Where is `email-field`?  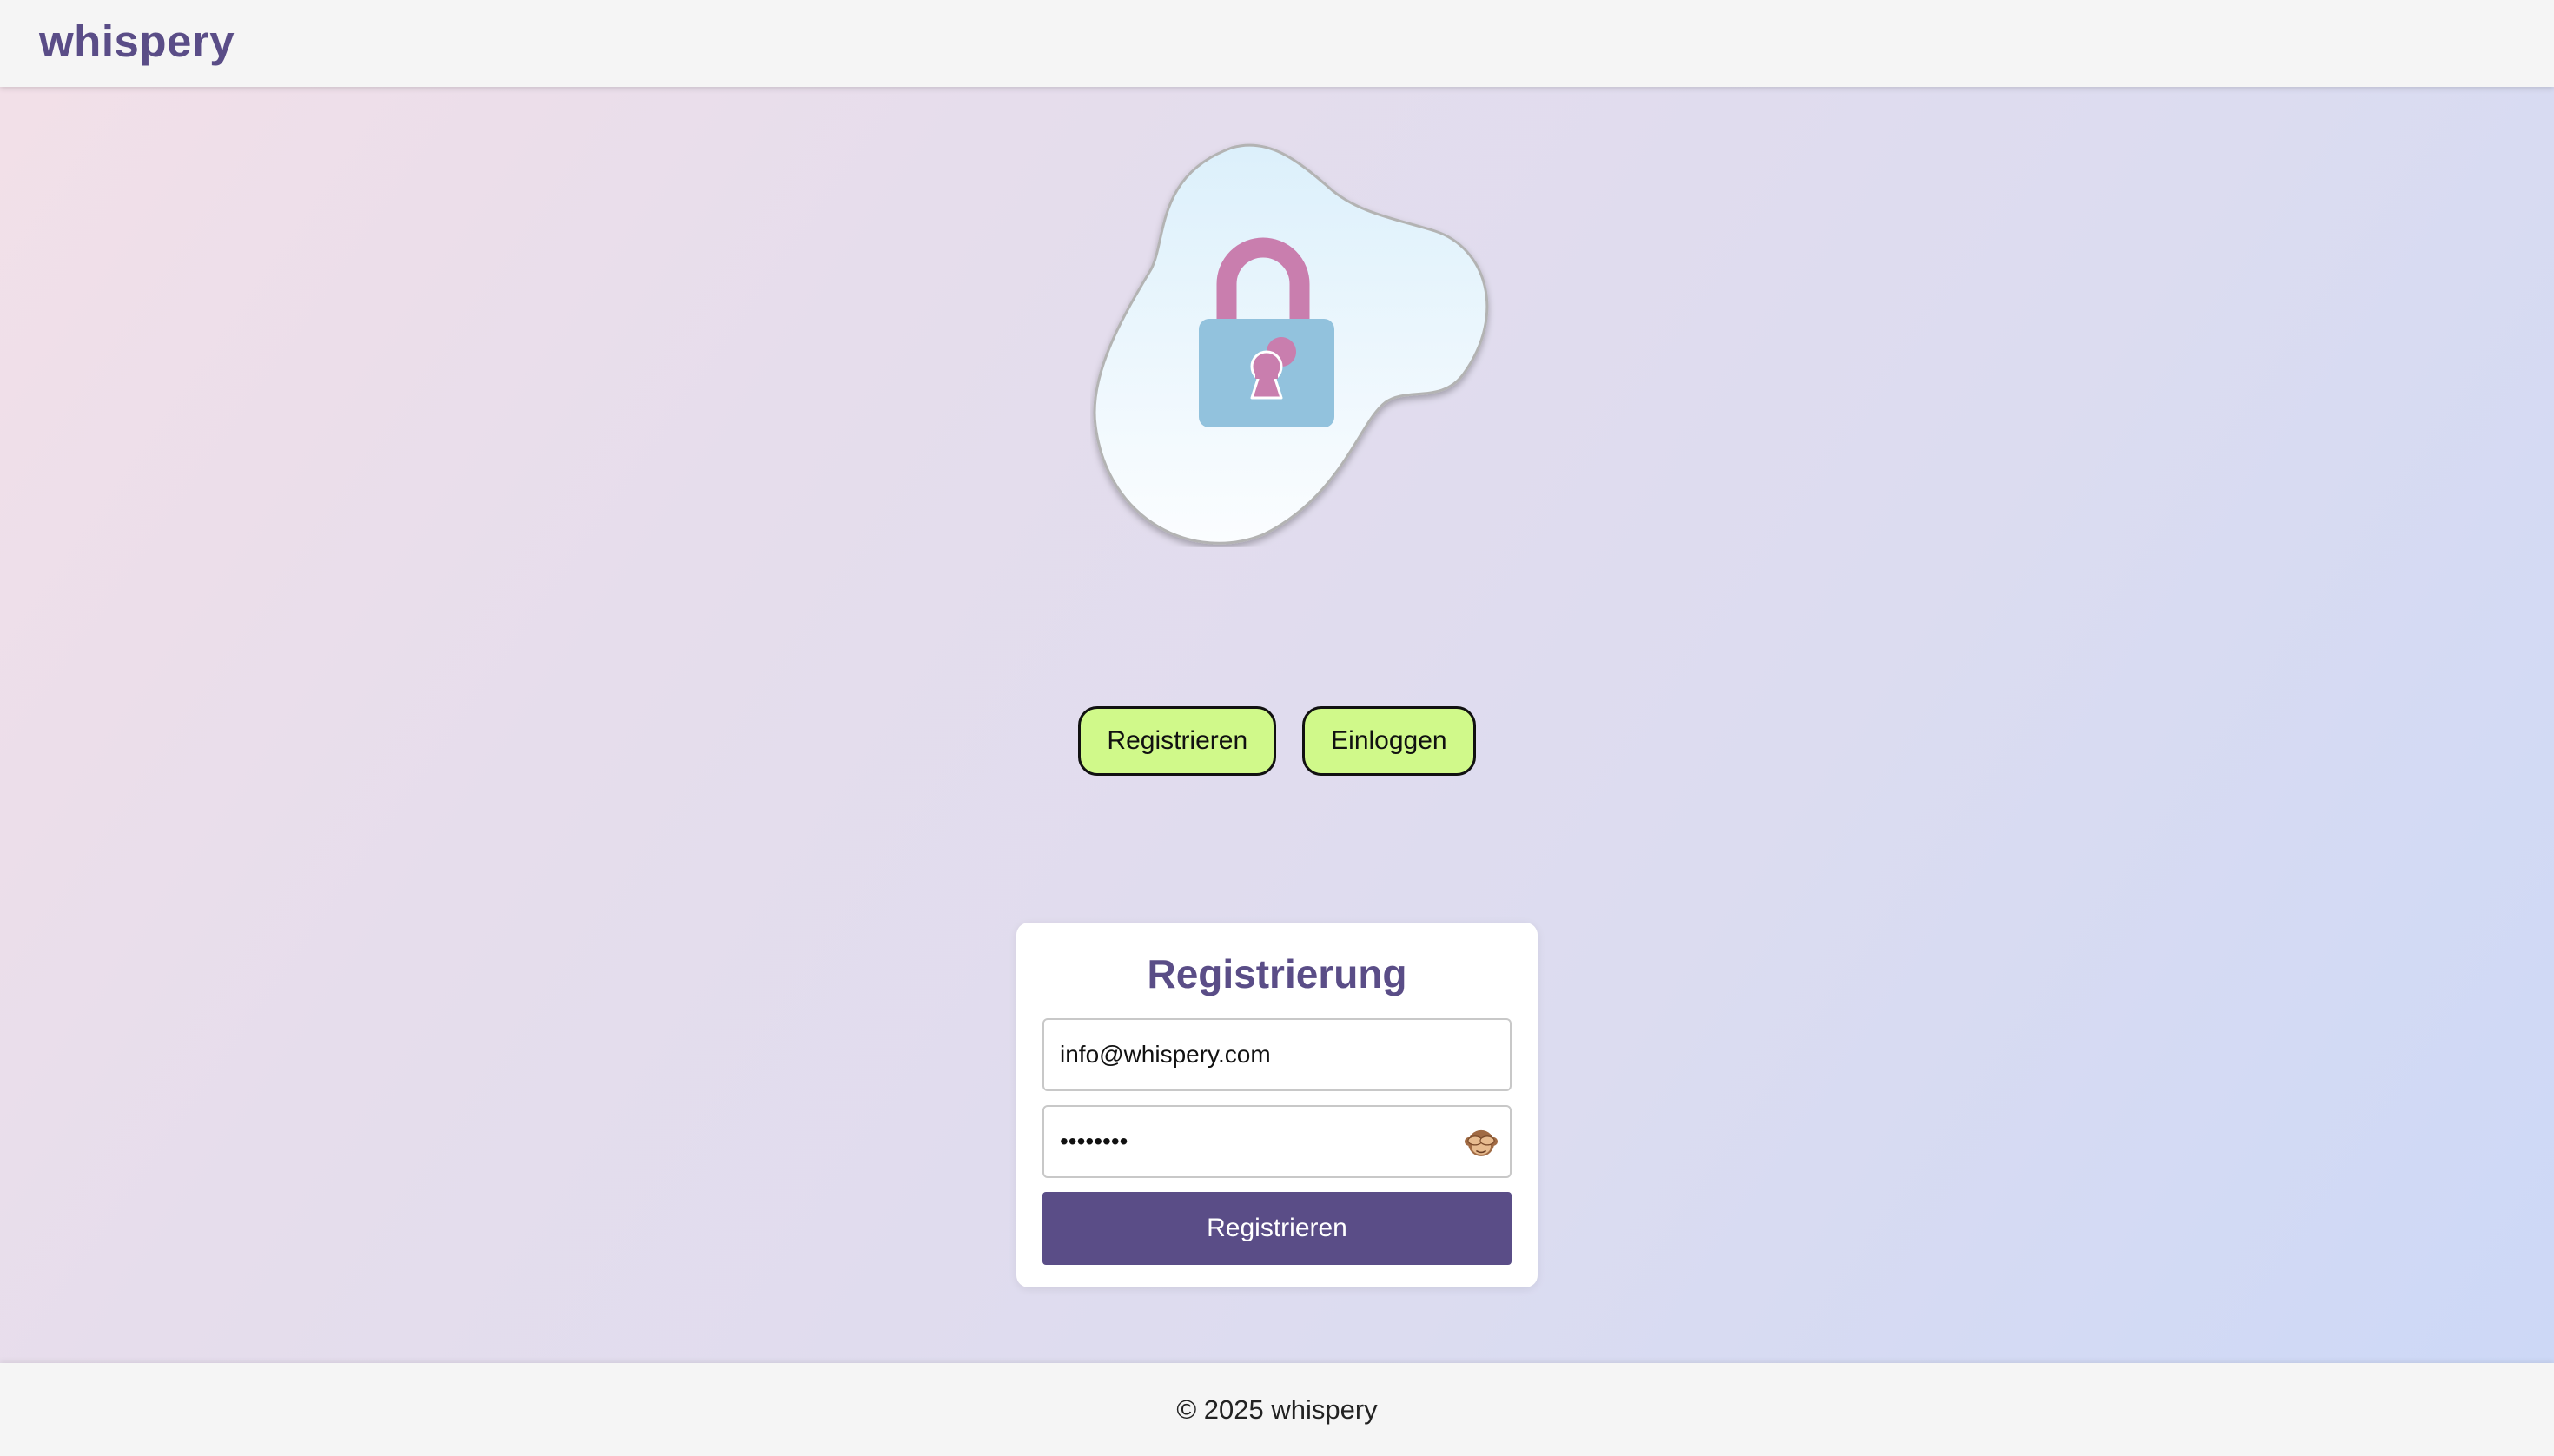 email-field is located at coordinates (1277, 1054).